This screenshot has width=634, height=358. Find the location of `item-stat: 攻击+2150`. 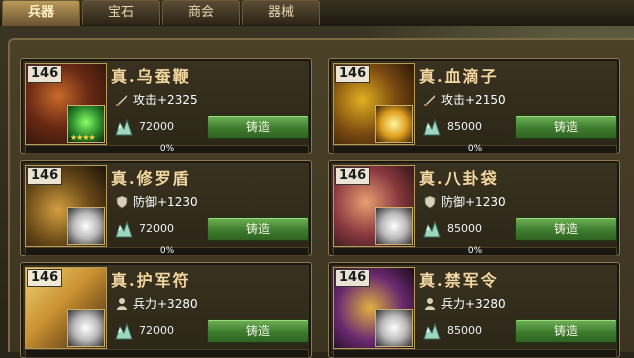

item-stat: 攻击+2150 is located at coordinates (473, 100).